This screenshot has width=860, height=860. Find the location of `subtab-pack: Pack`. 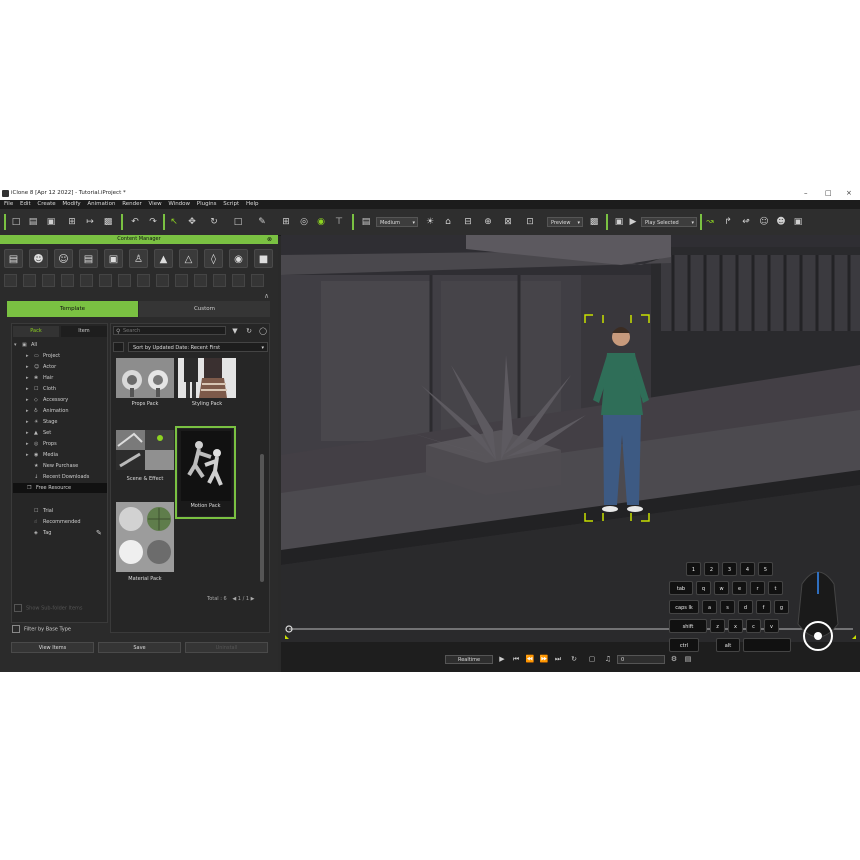

subtab-pack: Pack is located at coordinates (36, 331).